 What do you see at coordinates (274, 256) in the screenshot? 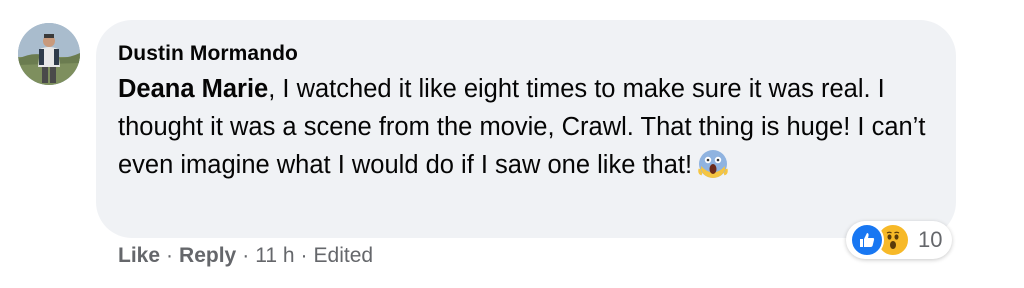
I see `comment-timestamp: 11 h` at bounding box center [274, 256].